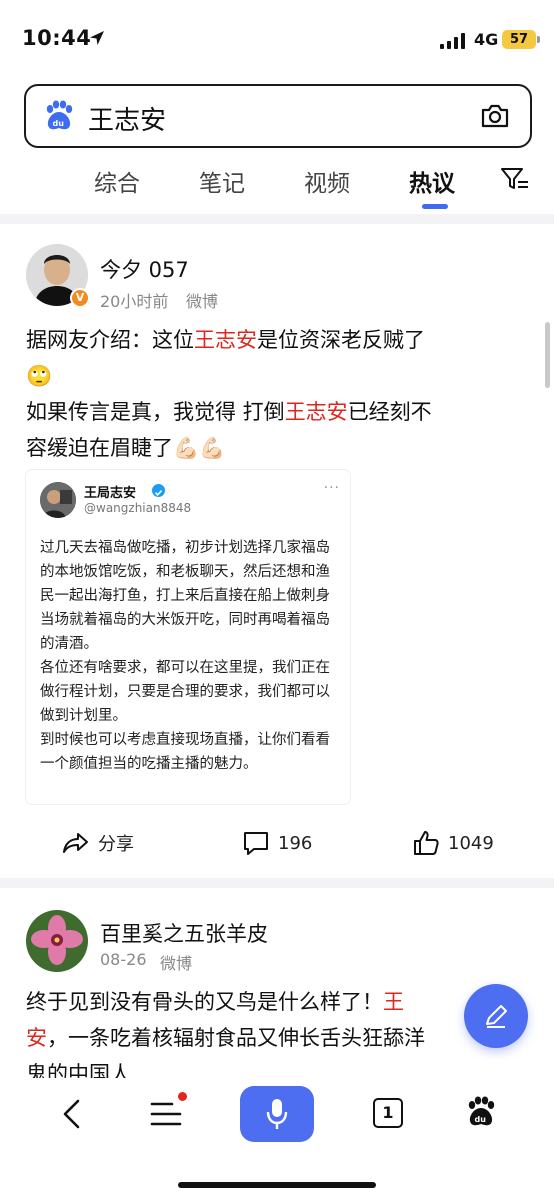 The width and height of the screenshot is (554, 1200). I want to click on battery-indicator: 57, so click(519, 39).